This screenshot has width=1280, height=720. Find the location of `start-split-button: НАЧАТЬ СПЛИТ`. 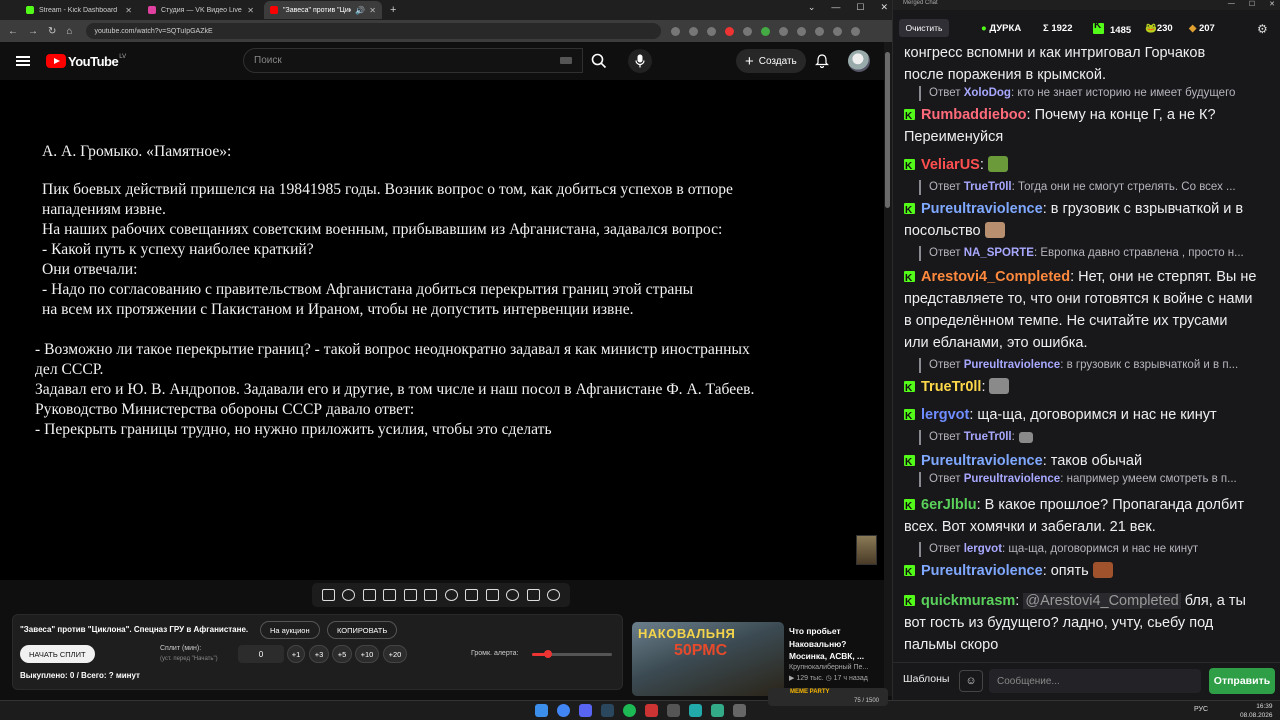

start-split-button: НАЧАТЬ СПЛИТ is located at coordinates (57, 654).